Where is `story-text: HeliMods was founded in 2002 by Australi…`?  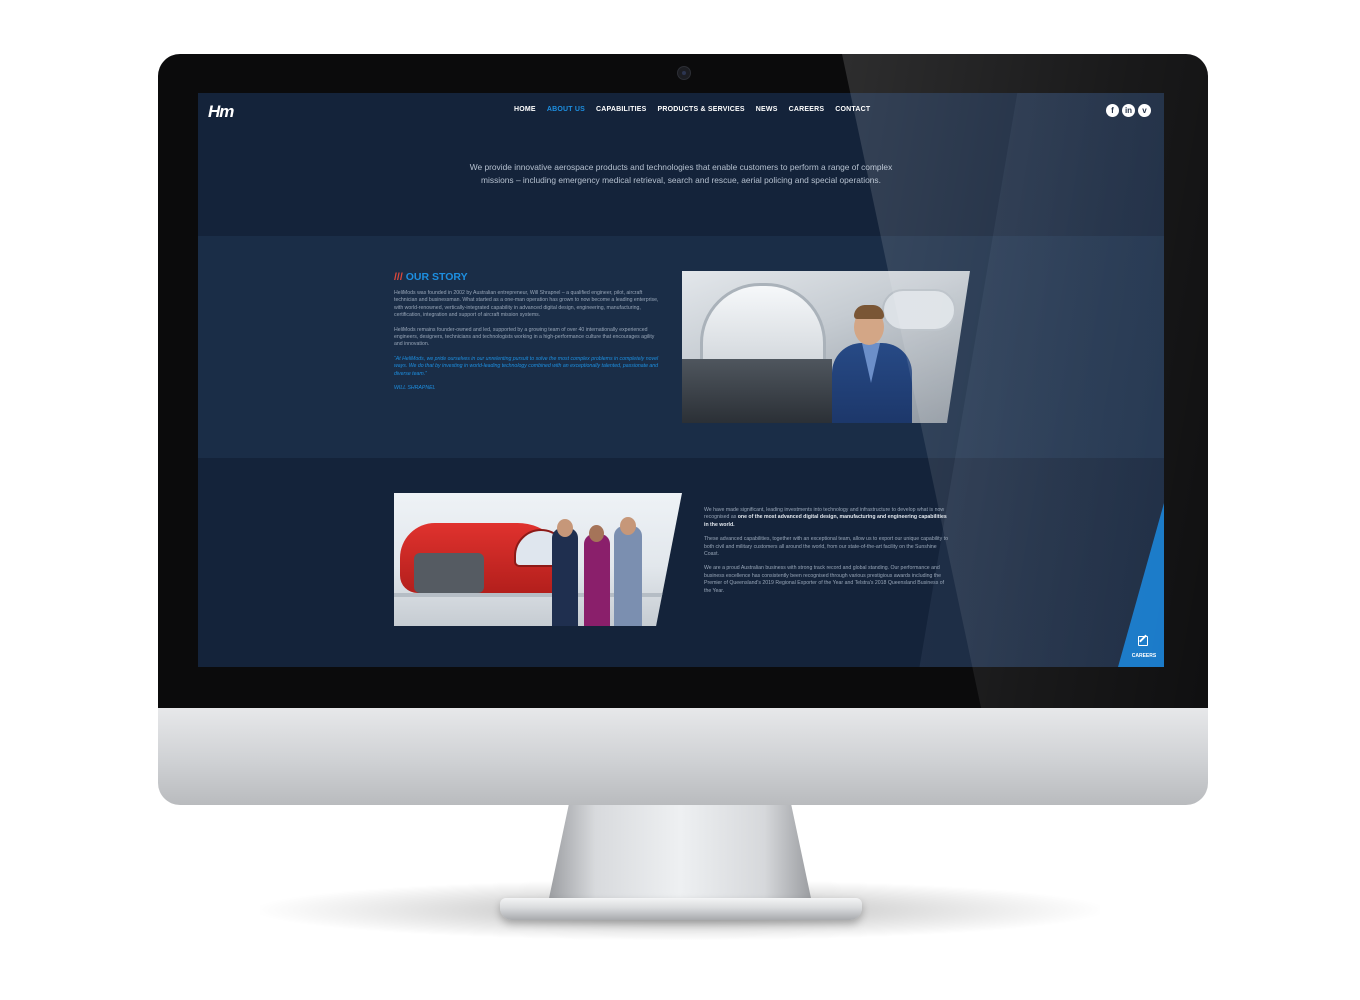 story-text: HeliMods was founded in 2002 by Australi… is located at coordinates (528, 341).